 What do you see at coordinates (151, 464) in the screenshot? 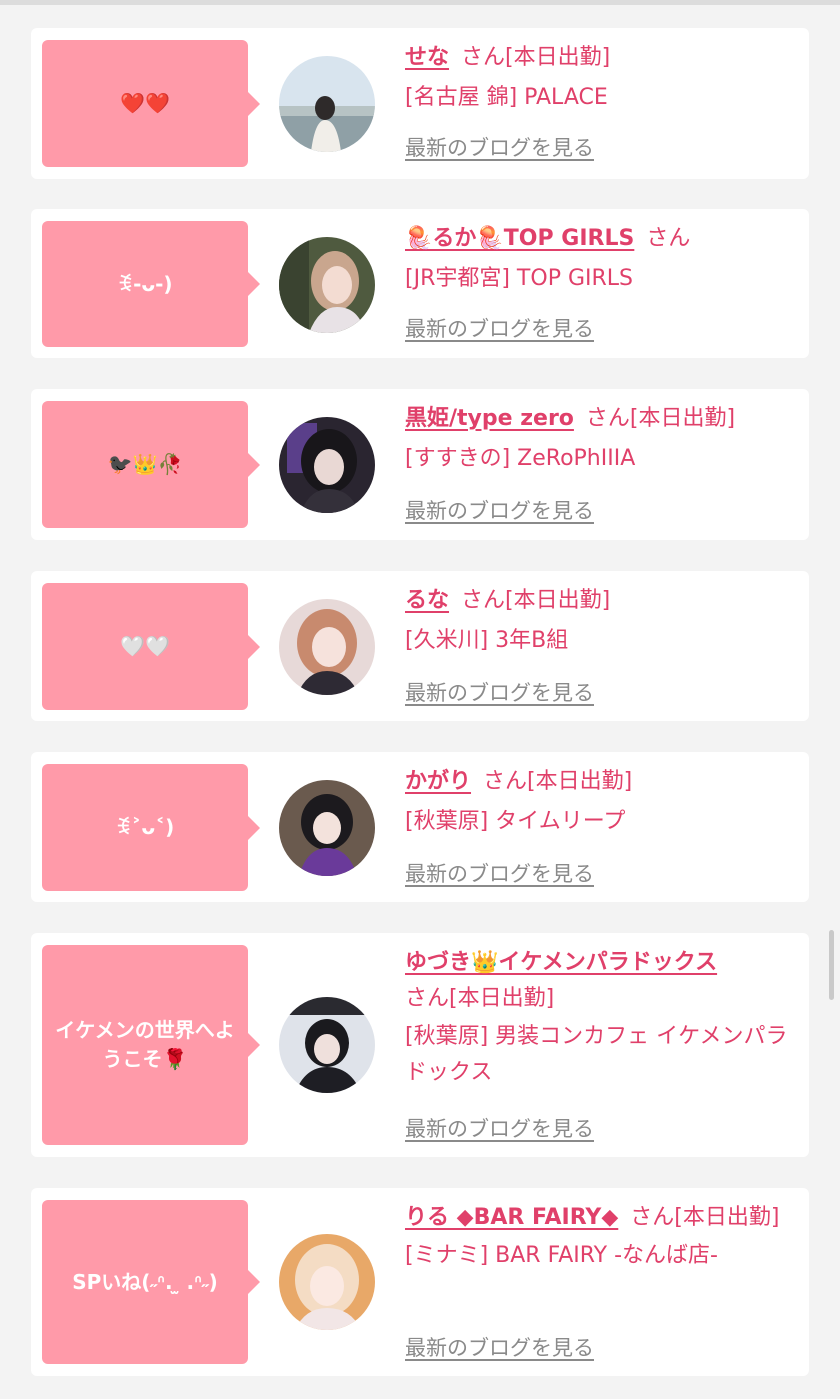
I see `comment-bubble: 🐦‍⬛👑🥀` at bounding box center [151, 464].